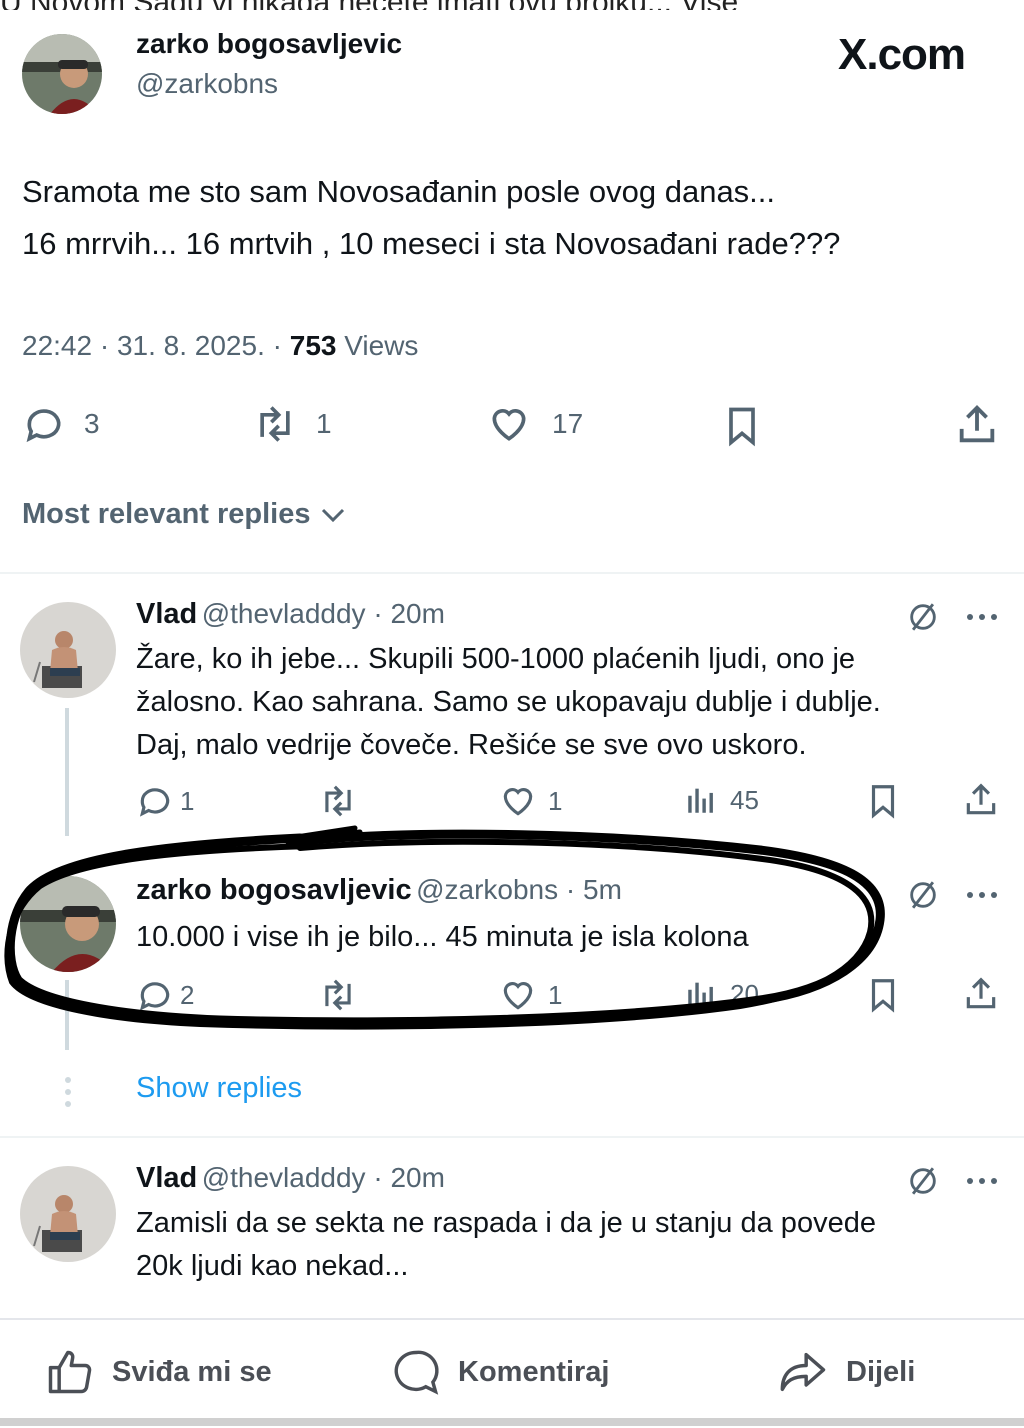 The height and width of the screenshot is (1428, 1024). I want to click on vertical-dots-icon, so click(68, 1092).